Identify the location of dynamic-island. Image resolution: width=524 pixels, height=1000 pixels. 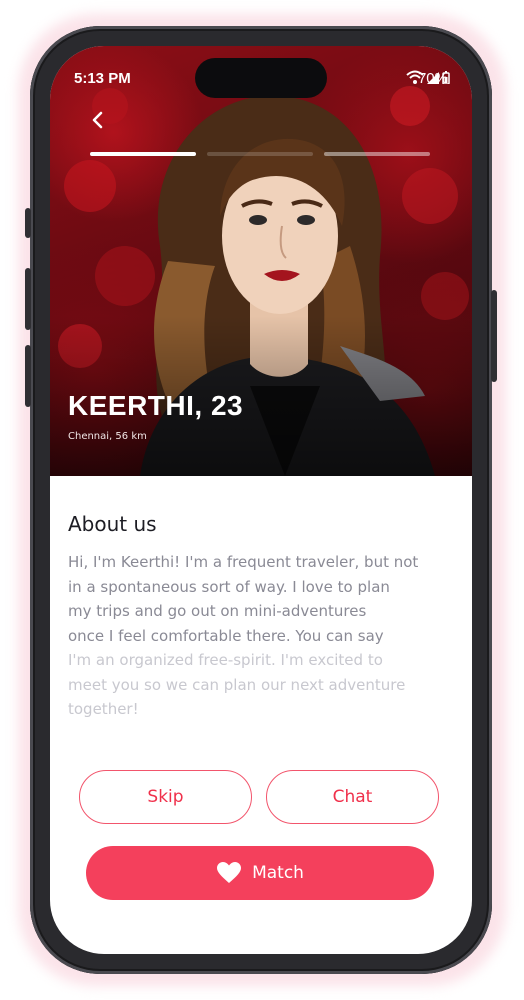
(261, 78).